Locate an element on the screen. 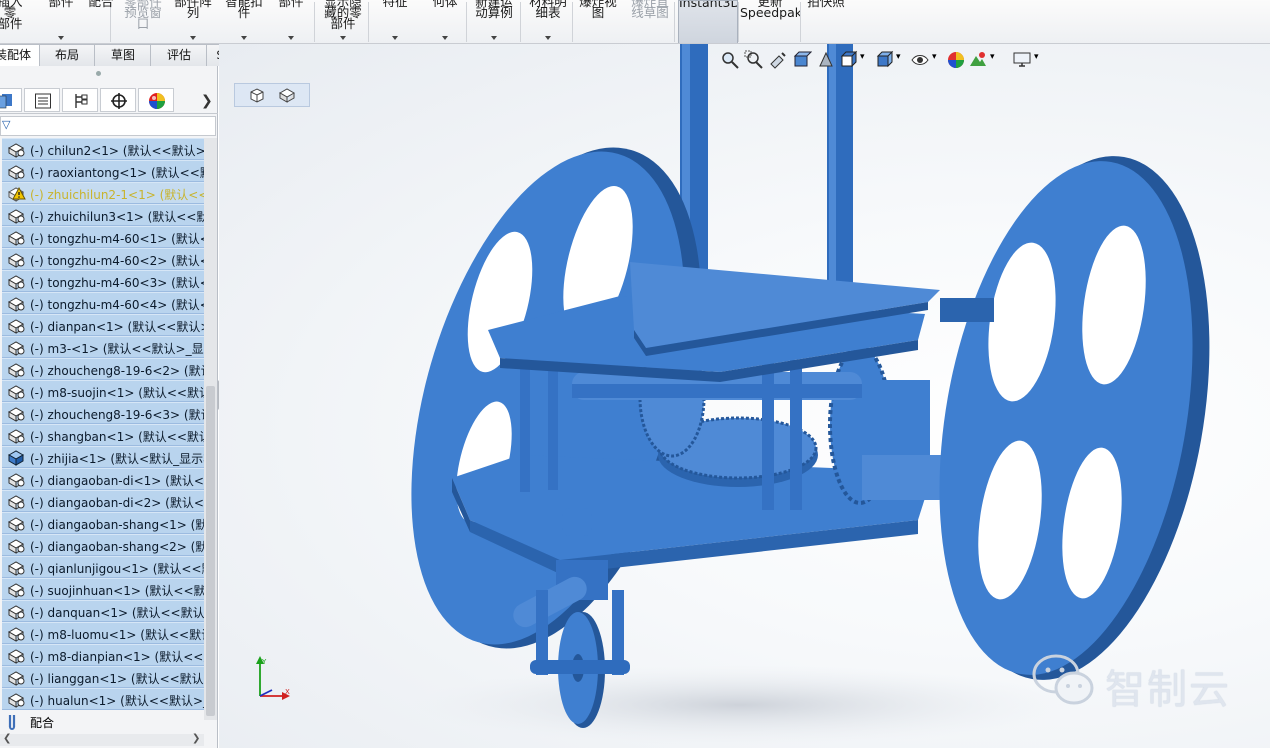 Image resolution: width=1270 pixels, height=748 pixels. tree-item: (-) lianggan<1> (默认<<默认>_显示状 is located at coordinates (103, 677).